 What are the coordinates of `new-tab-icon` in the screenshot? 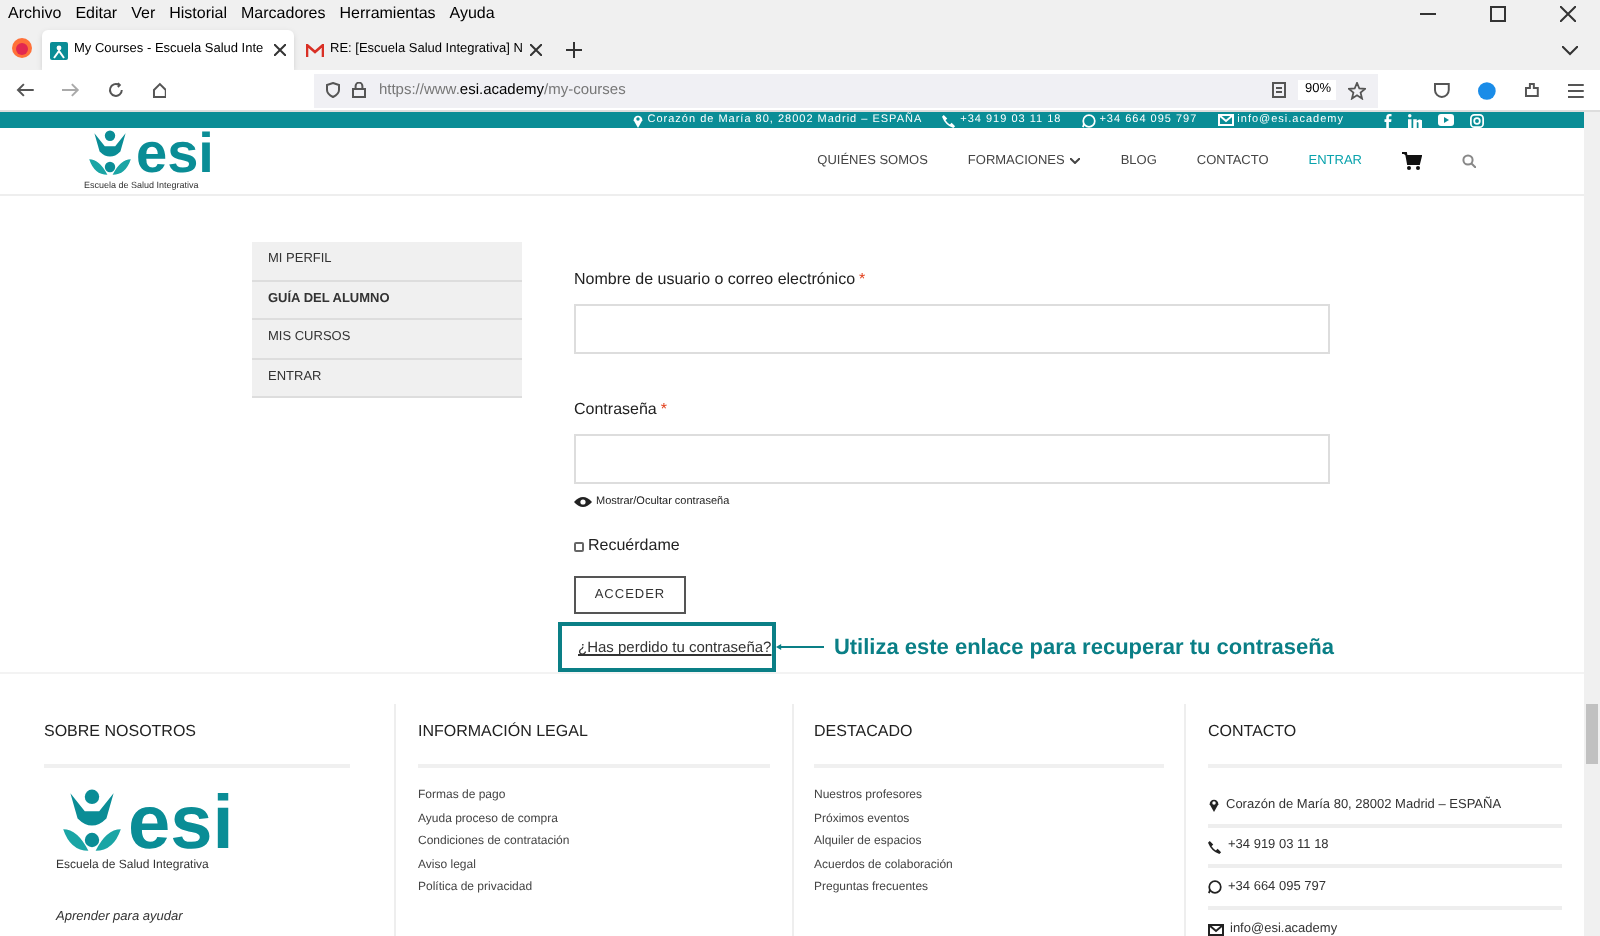 It's located at (574, 50).